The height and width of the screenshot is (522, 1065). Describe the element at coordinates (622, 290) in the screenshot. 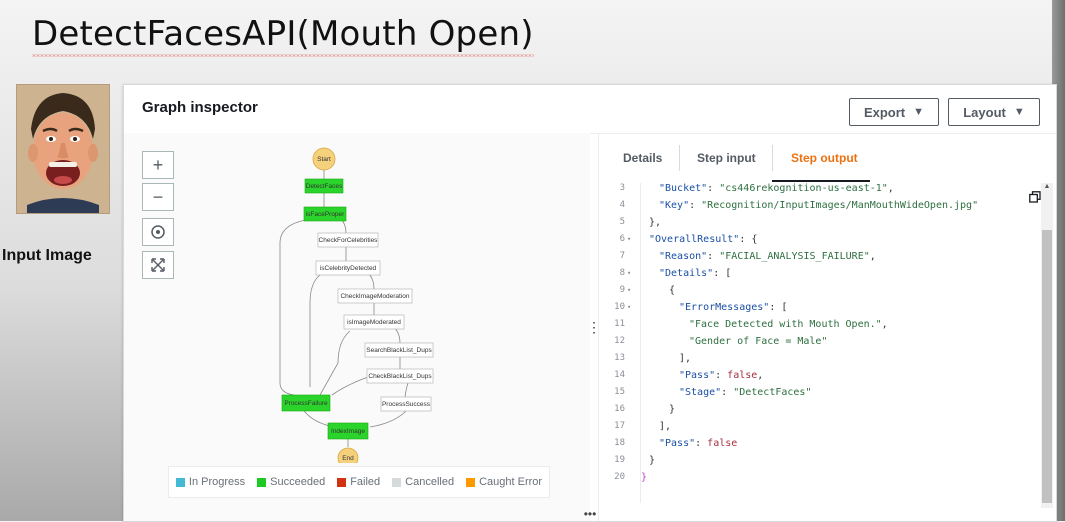

I see `line-number: 9` at that location.